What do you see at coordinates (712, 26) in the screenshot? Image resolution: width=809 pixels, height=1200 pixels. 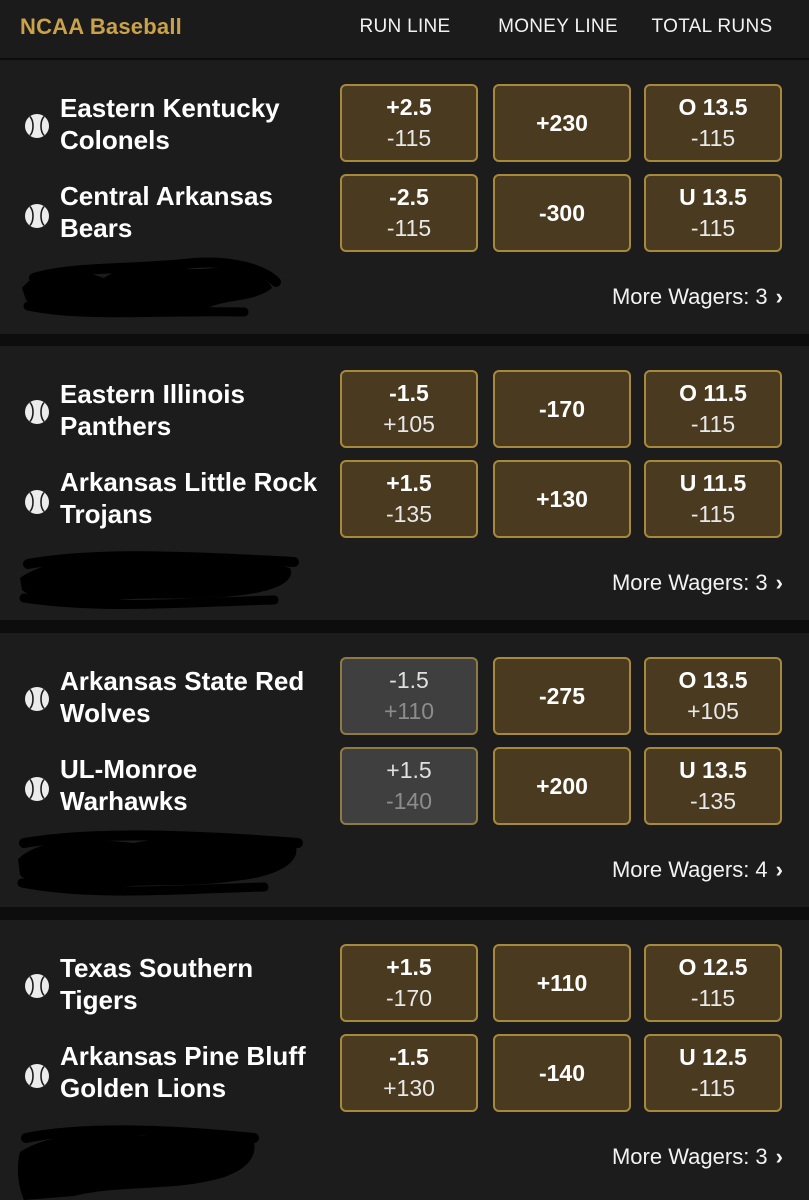 I see `column-total-runs: TOTAL RUNS` at bounding box center [712, 26].